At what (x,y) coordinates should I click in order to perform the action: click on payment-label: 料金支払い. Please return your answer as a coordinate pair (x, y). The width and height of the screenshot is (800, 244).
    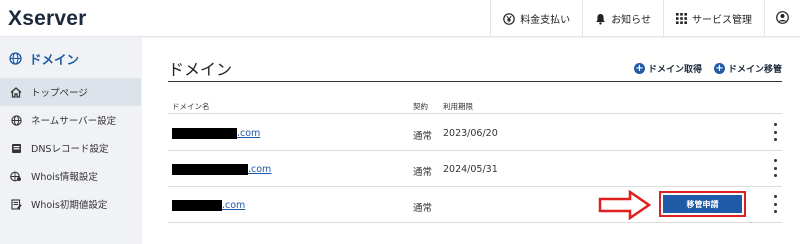
    Looking at the image, I should click on (545, 20).